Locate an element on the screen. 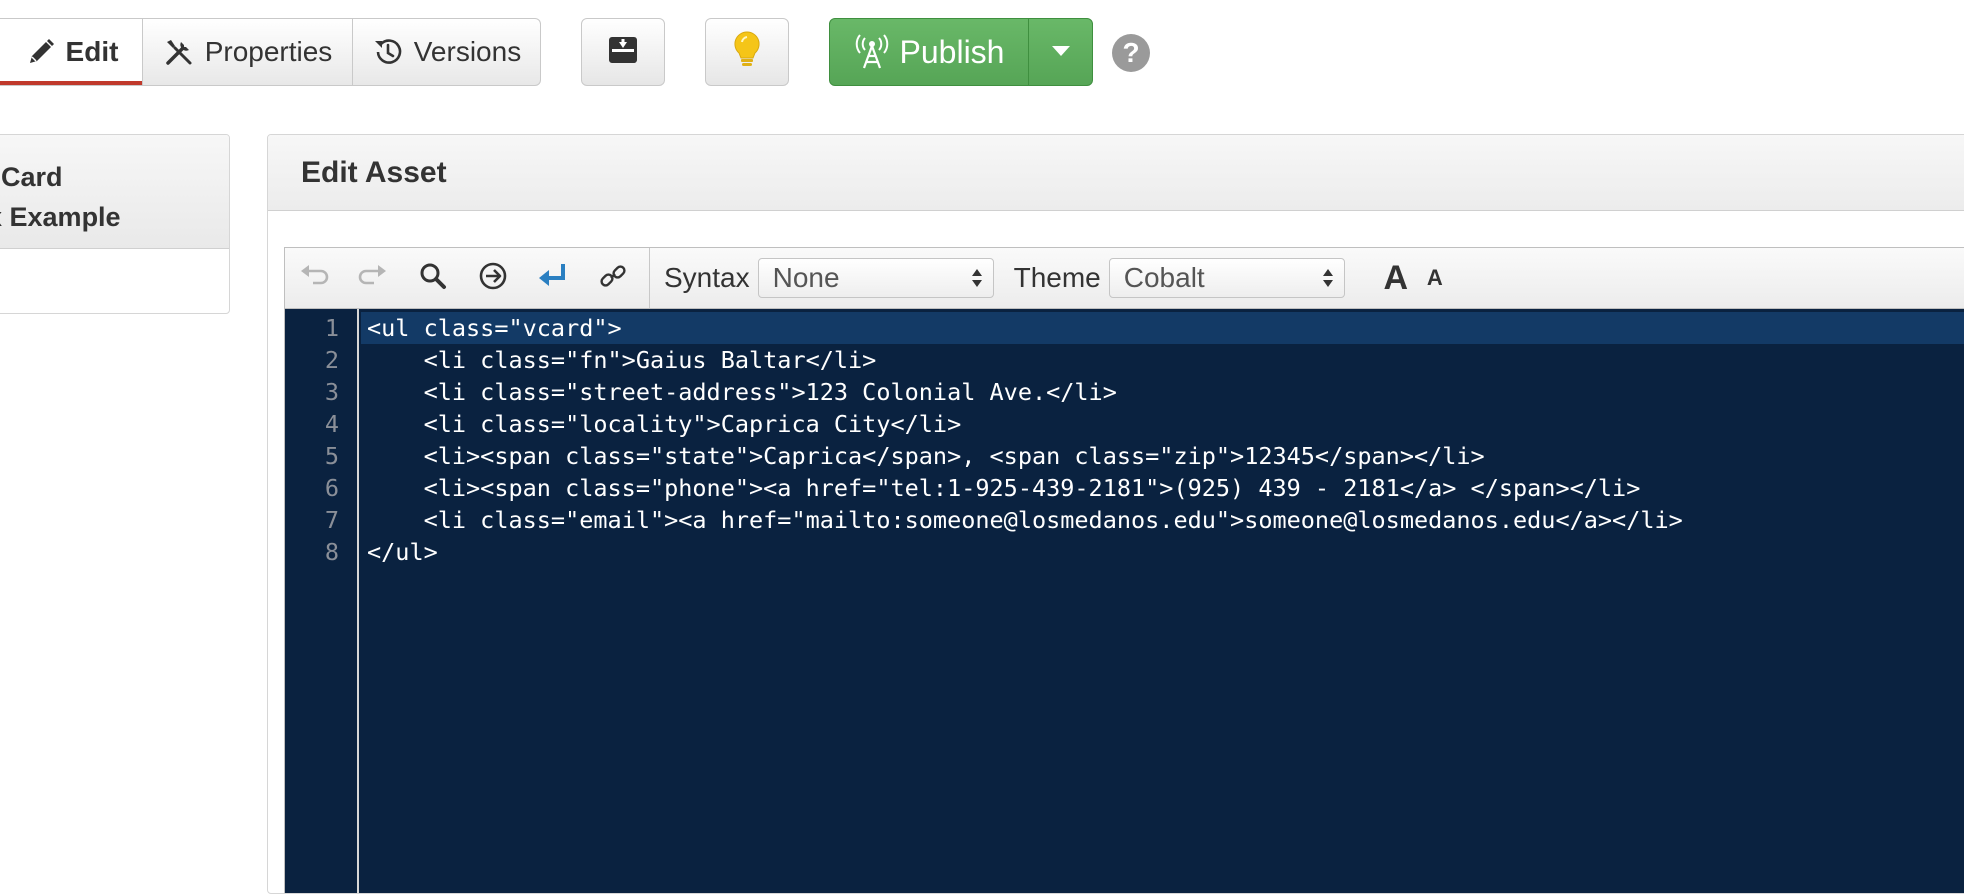  asset-info-header: Card x Example is located at coordinates (114, 192).